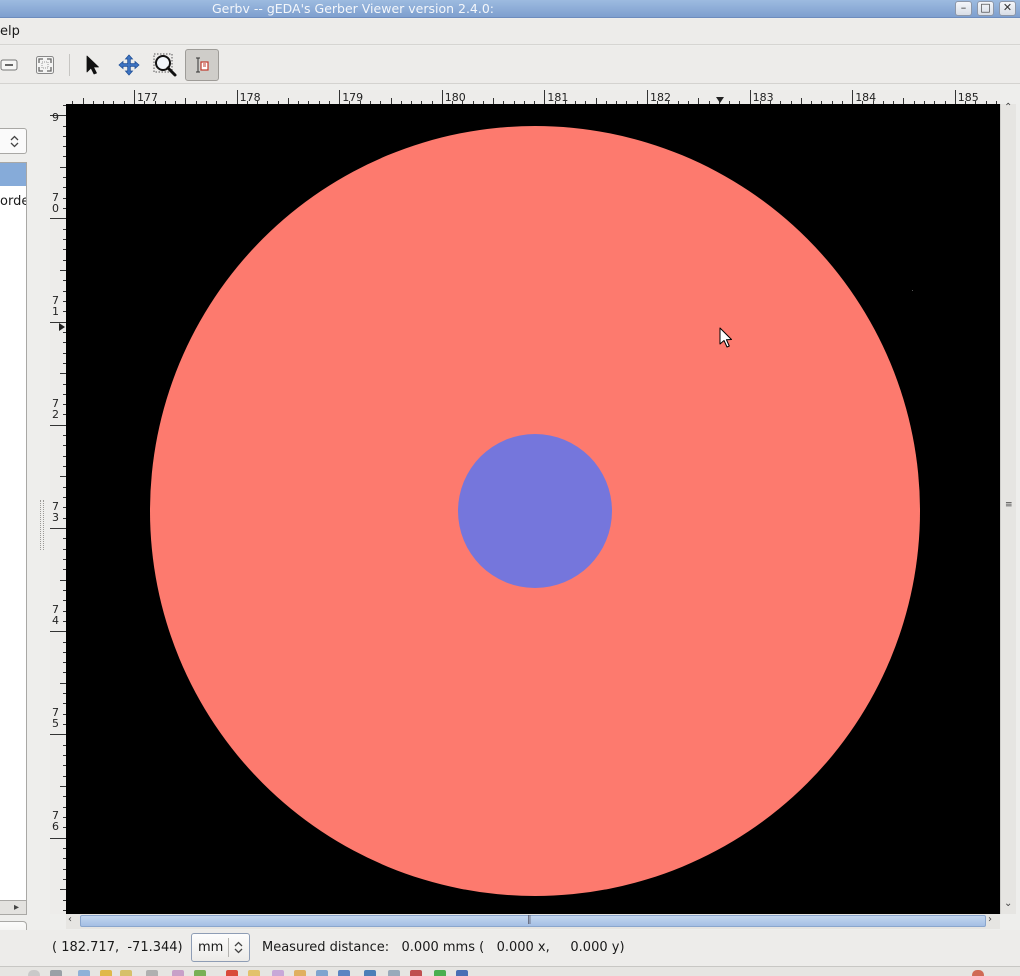 The width and height of the screenshot is (1020, 976). I want to click on ruler-label: 182, so click(660, 97).